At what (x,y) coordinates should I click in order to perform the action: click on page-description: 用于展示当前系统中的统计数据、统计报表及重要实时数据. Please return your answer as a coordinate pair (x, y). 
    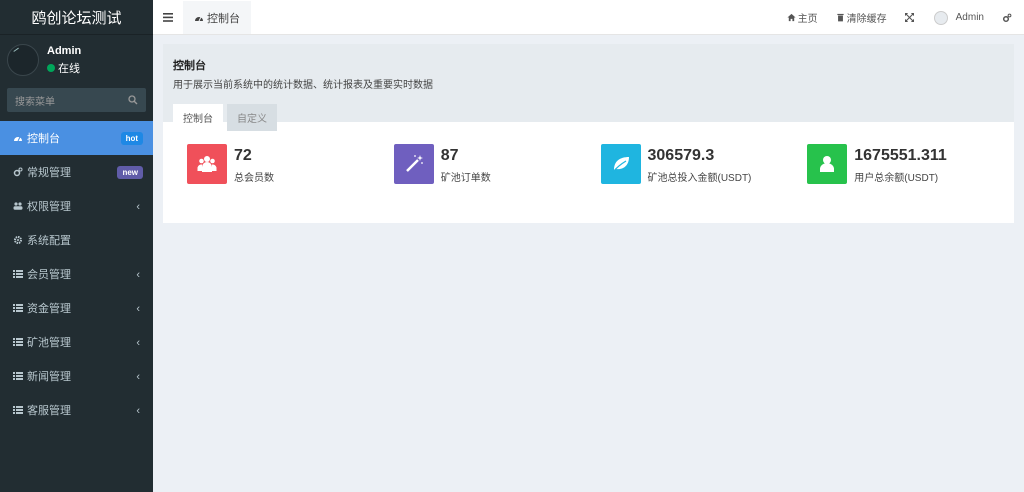
    Looking at the image, I should click on (303, 85).